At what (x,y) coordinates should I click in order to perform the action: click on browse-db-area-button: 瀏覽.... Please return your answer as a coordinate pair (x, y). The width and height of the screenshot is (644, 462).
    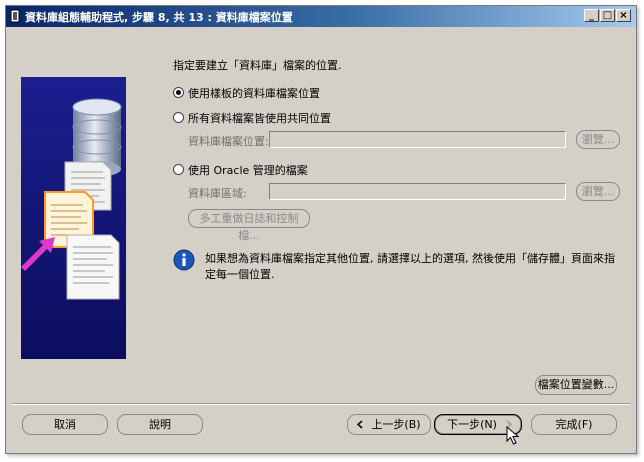
    Looking at the image, I should click on (598, 191).